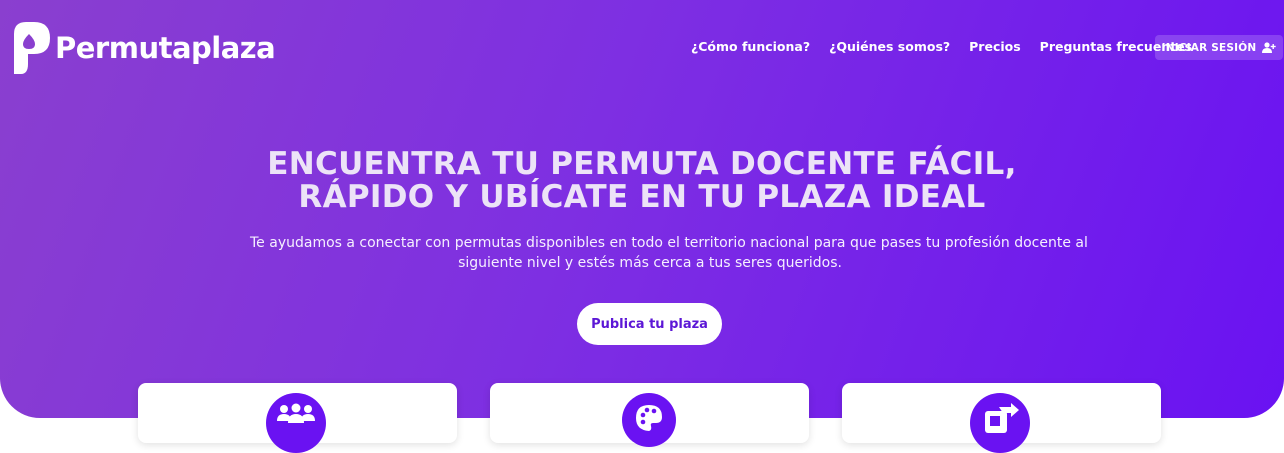 This screenshot has width=1284, height=453. What do you see at coordinates (642, 164) in the screenshot?
I see `headline-line-1: ENCUENTRA TU PERMUTA DOCENTE FÁCIL,` at bounding box center [642, 164].